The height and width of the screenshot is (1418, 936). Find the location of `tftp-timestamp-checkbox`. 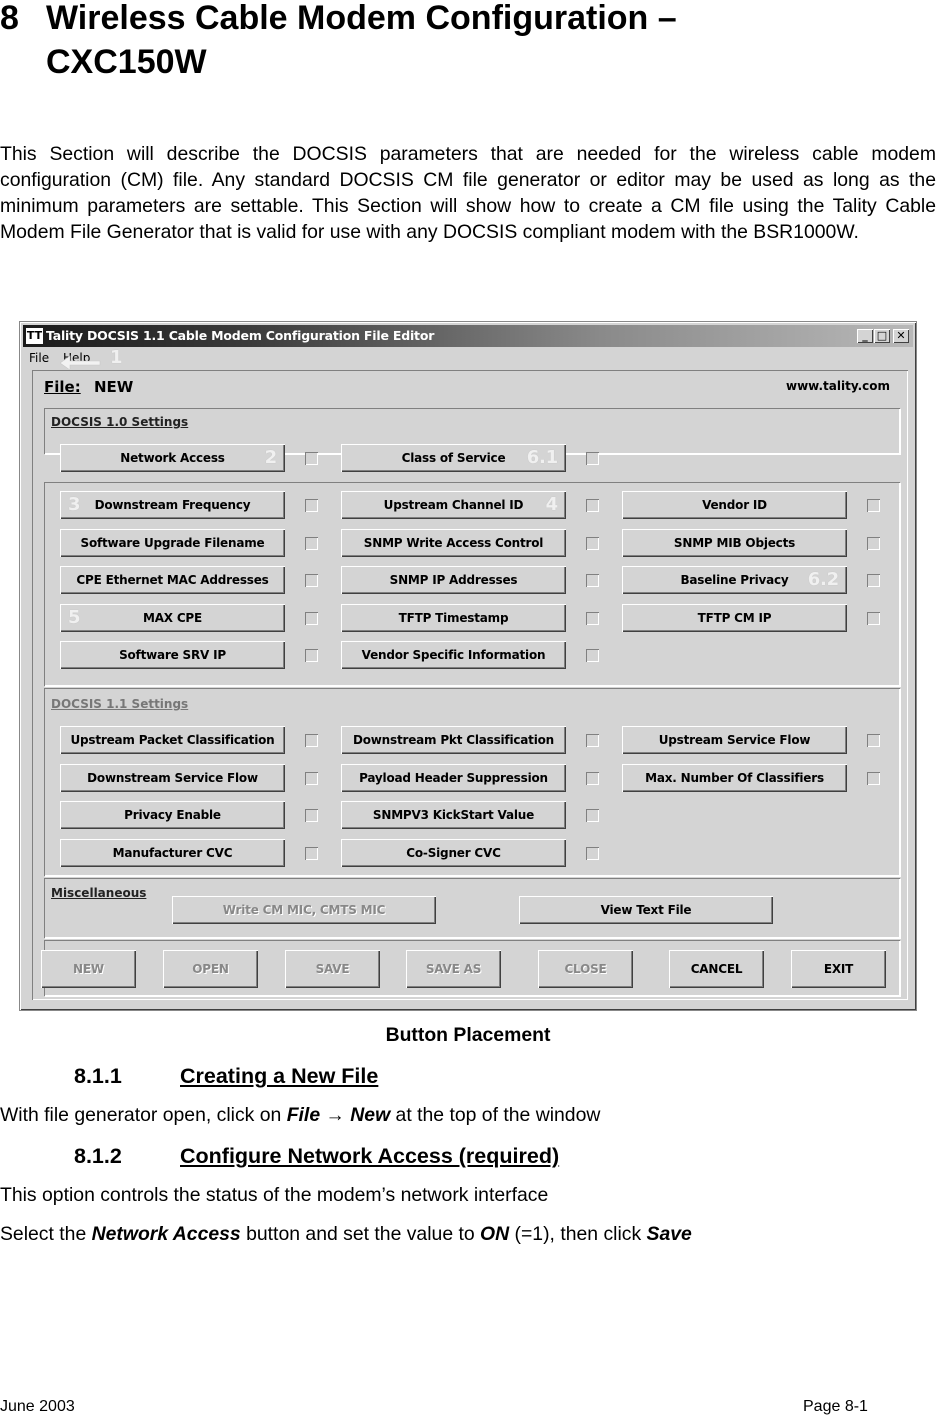

tftp-timestamp-checkbox is located at coordinates (592, 618).